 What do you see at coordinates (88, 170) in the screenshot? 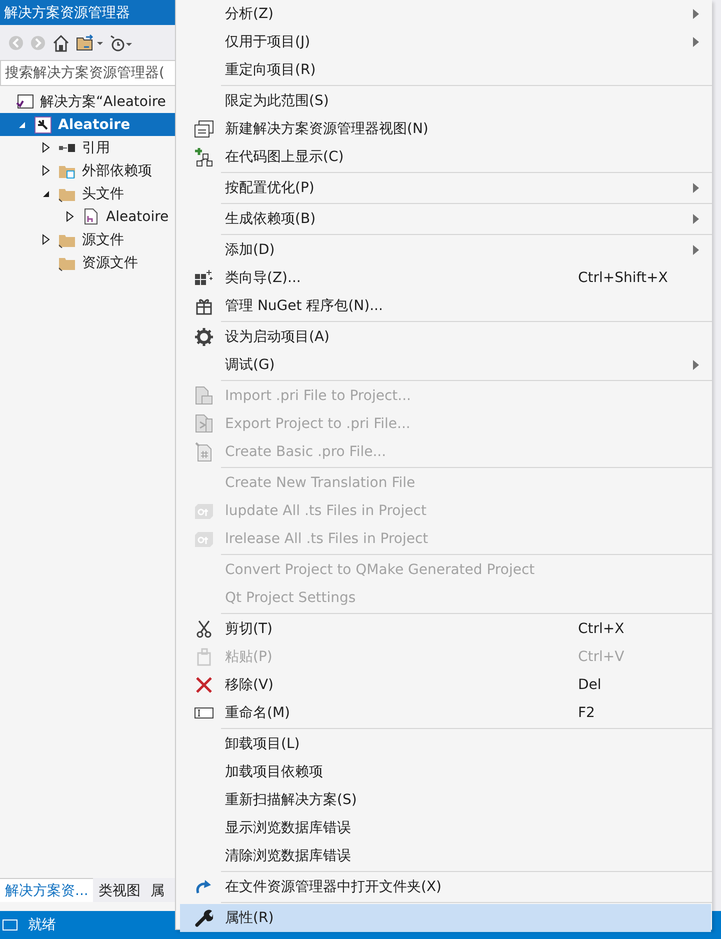
I see `tree-item: 外部依赖项` at bounding box center [88, 170].